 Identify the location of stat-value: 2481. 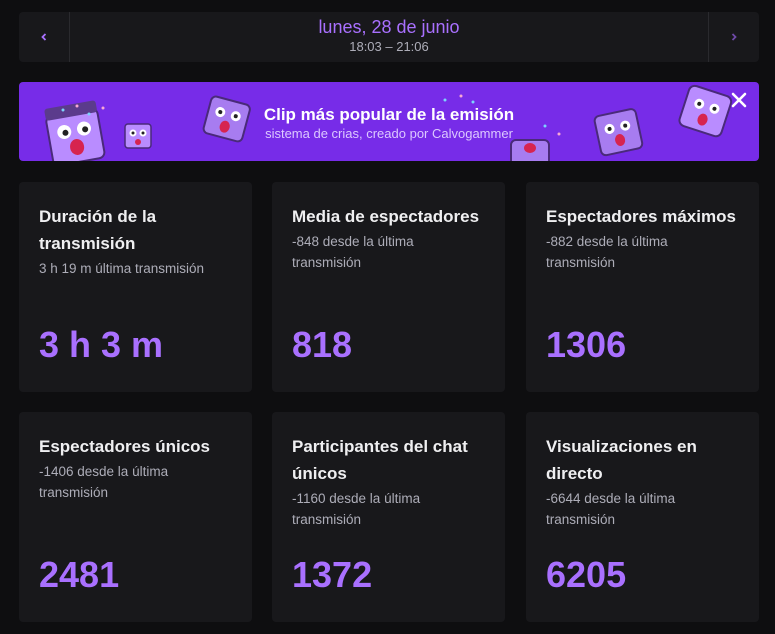
(79, 574).